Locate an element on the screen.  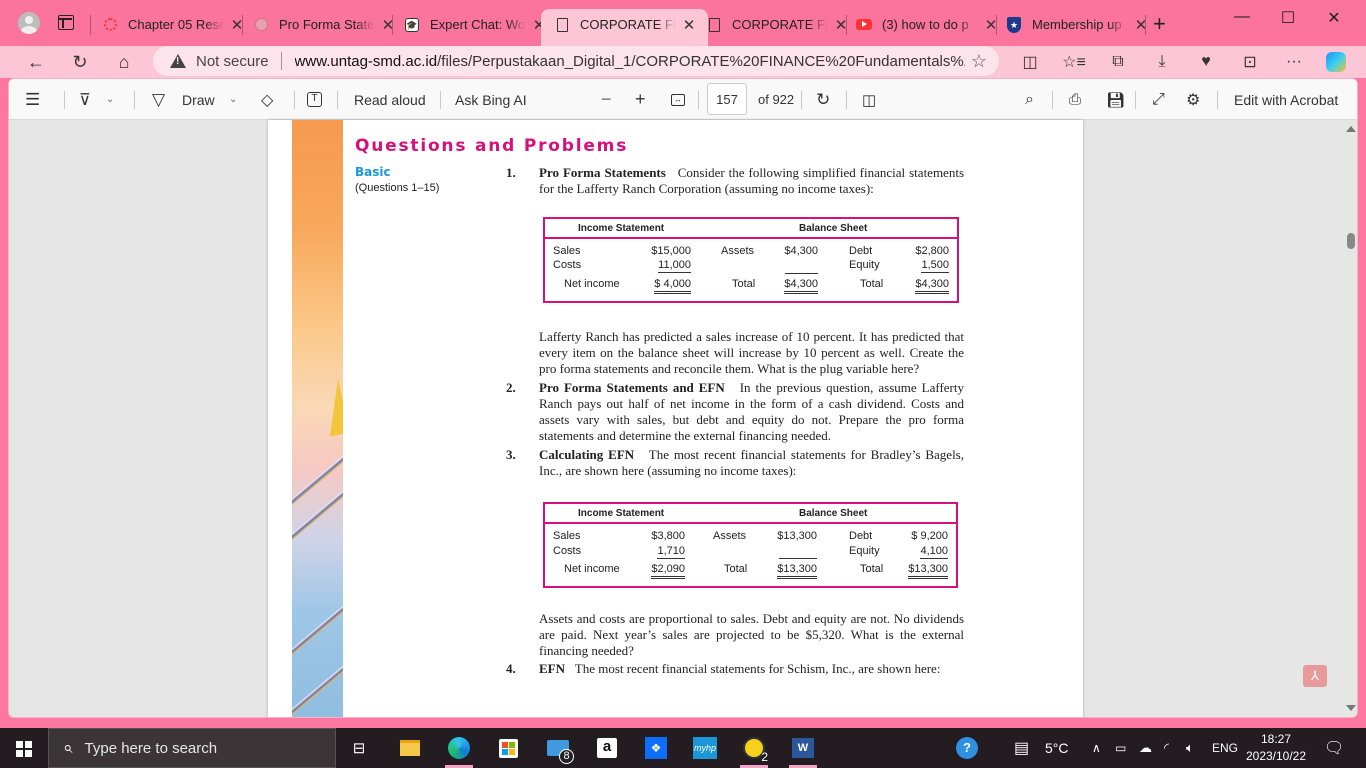
new-tab-button: + is located at coordinates (1159, 24).